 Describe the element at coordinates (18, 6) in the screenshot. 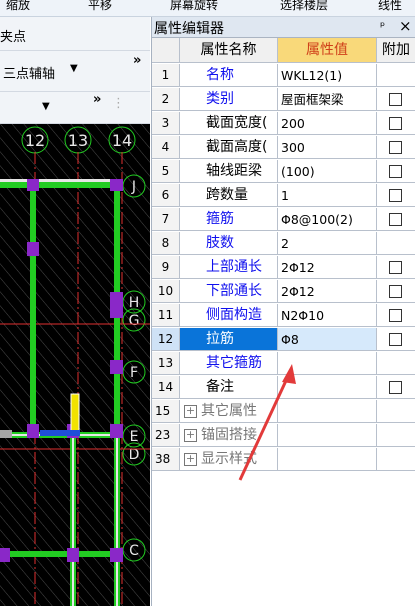

I see `zoom-button: 缩放` at that location.